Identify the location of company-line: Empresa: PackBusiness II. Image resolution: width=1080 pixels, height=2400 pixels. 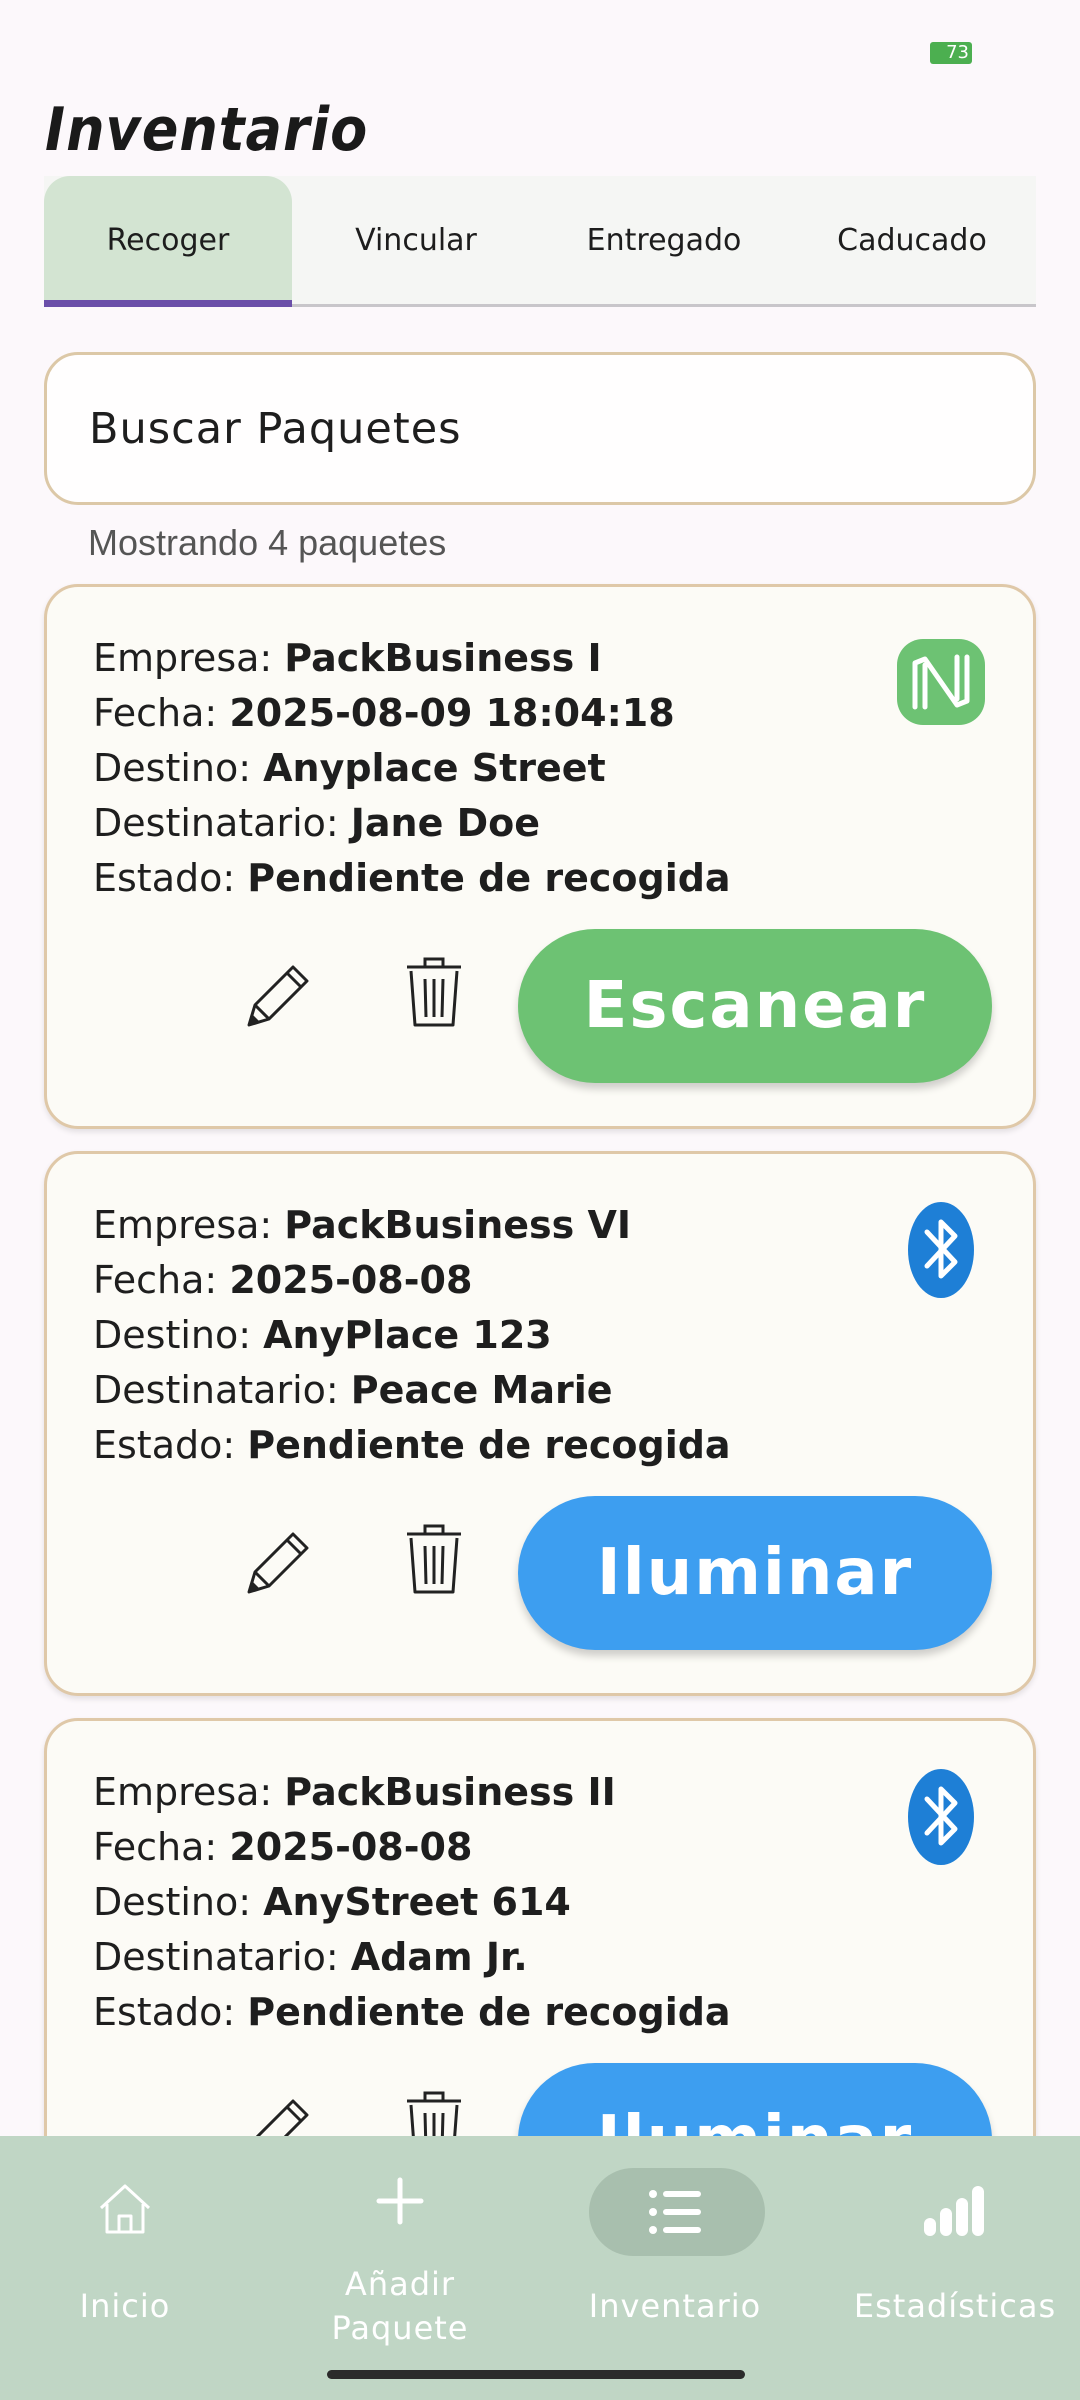
(354, 1792).